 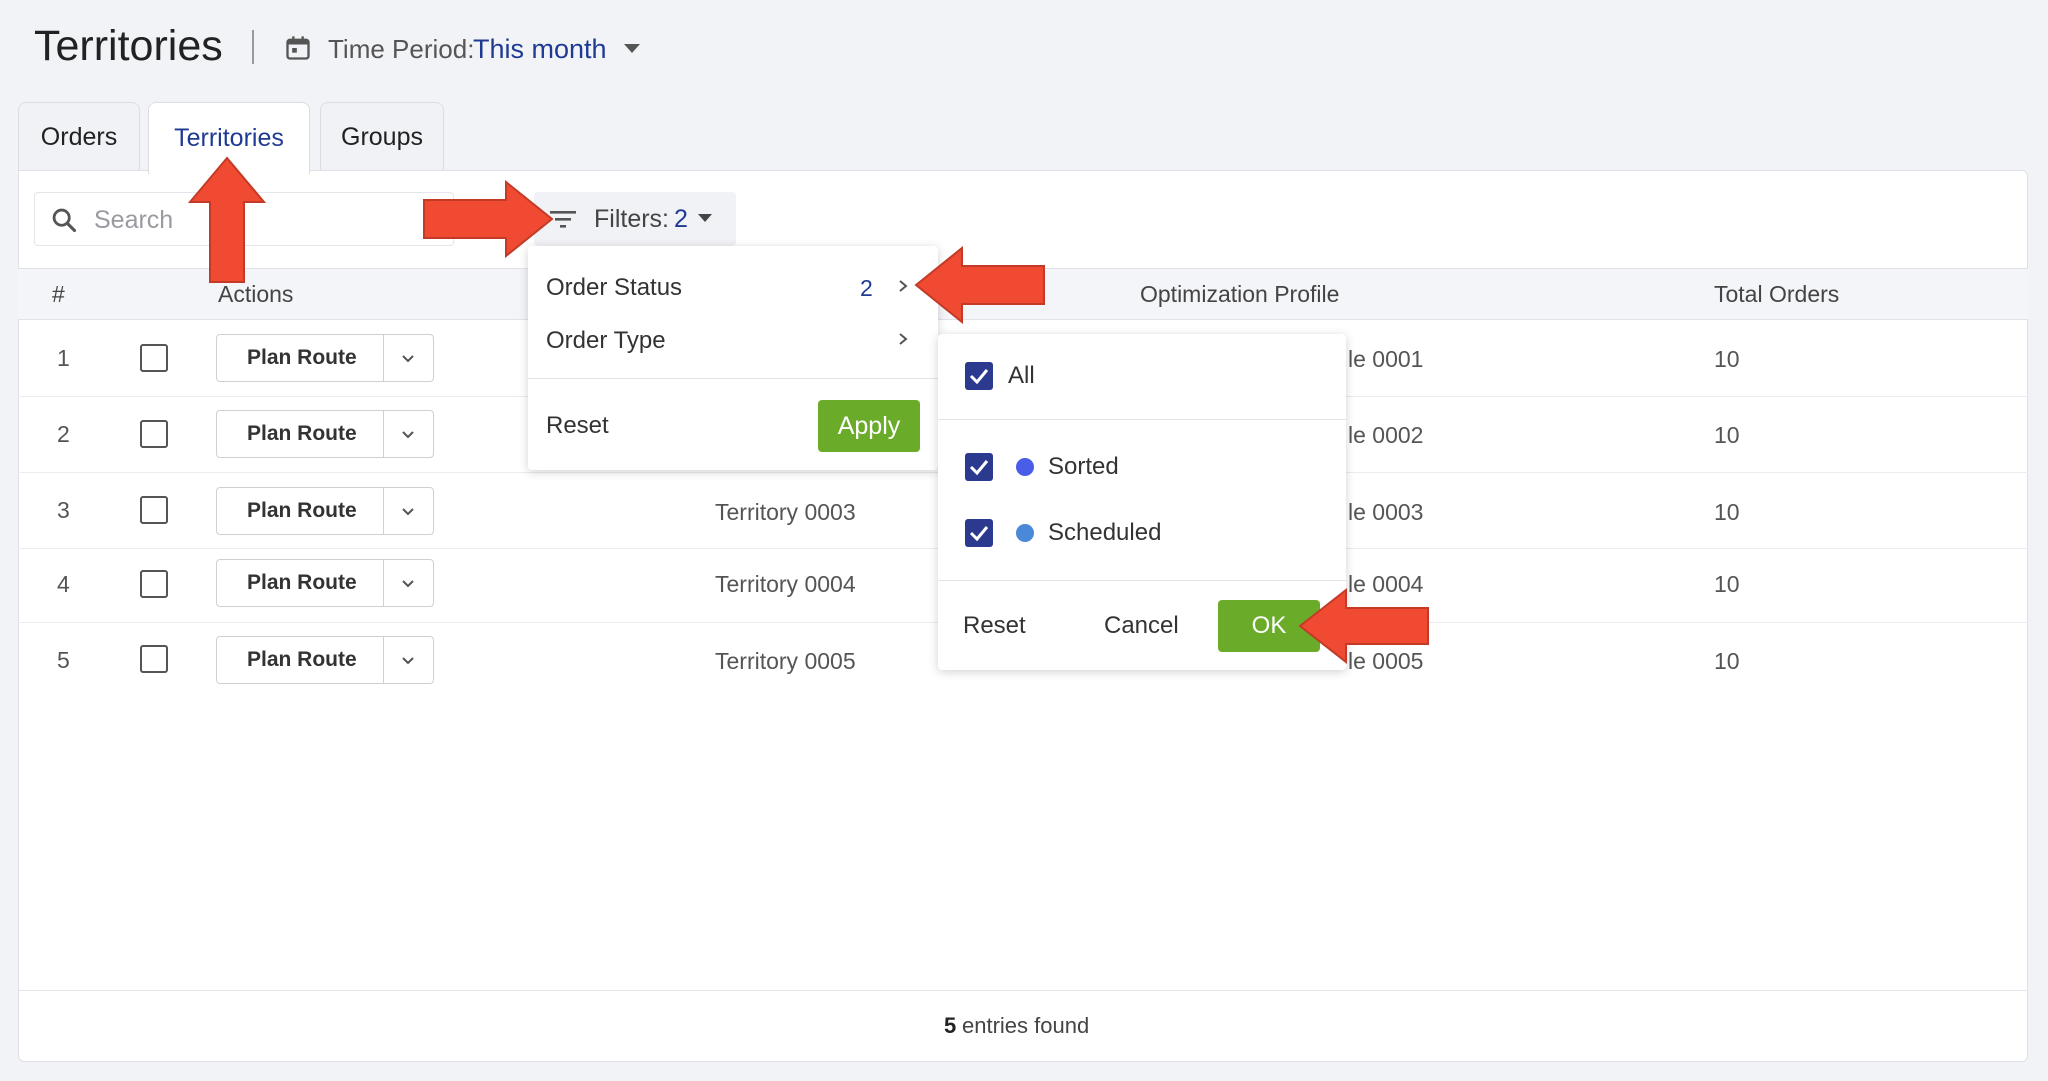 I want to click on row-number: 2, so click(x=63, y=434).